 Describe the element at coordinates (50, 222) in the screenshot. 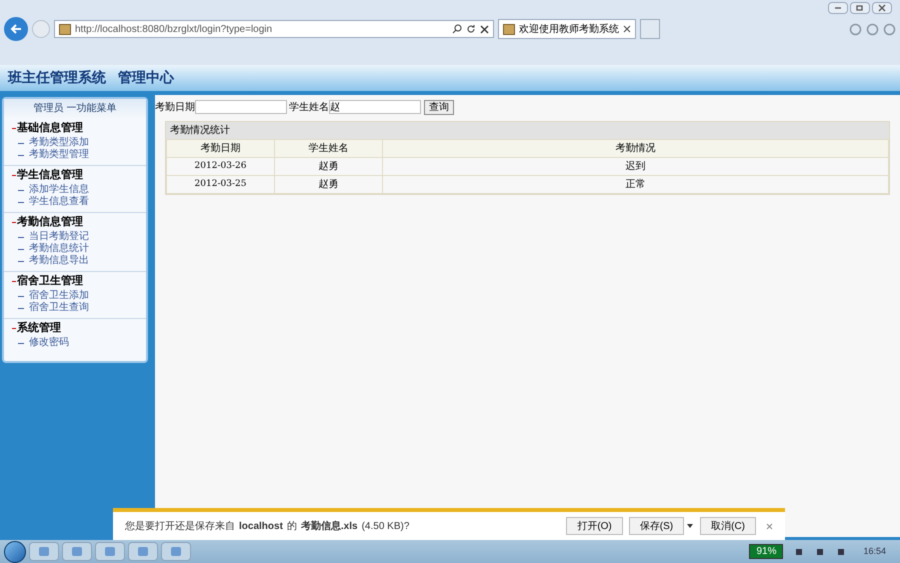

I see `menu-group: 考勤信息管理` at that location.